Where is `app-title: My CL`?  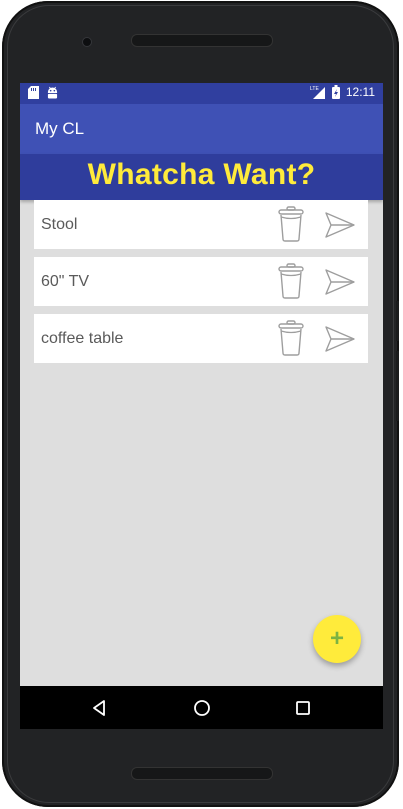
app-title: My CL is located at coordinates (60, 128).